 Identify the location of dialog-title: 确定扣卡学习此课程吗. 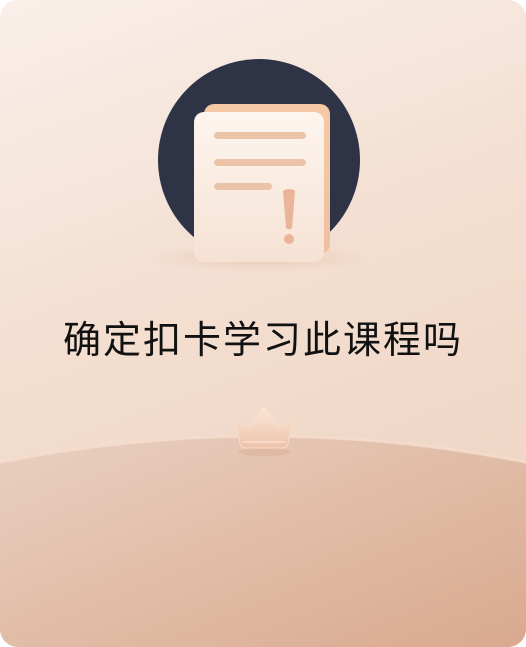
(262, 340).